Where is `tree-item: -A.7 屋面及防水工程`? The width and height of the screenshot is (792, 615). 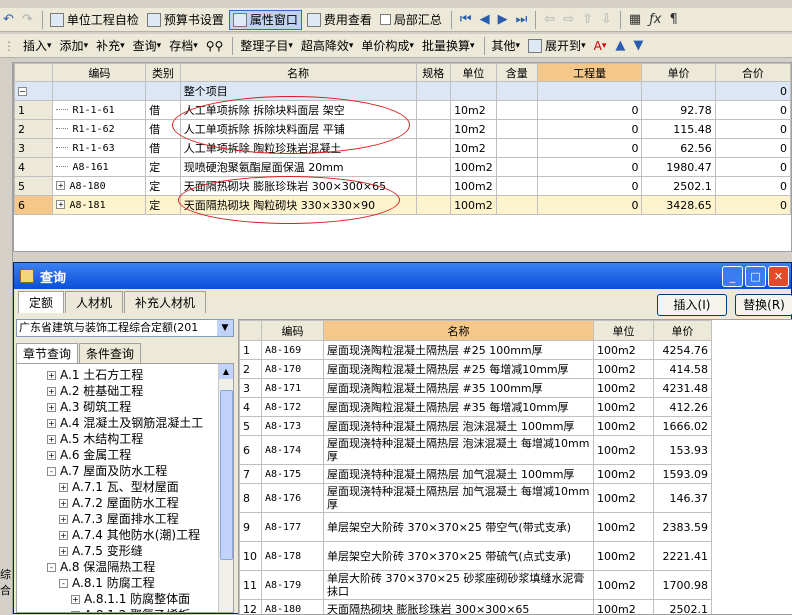 tree-item: -A.7 屋面及防水工程 is located at coordinates (125, 471).